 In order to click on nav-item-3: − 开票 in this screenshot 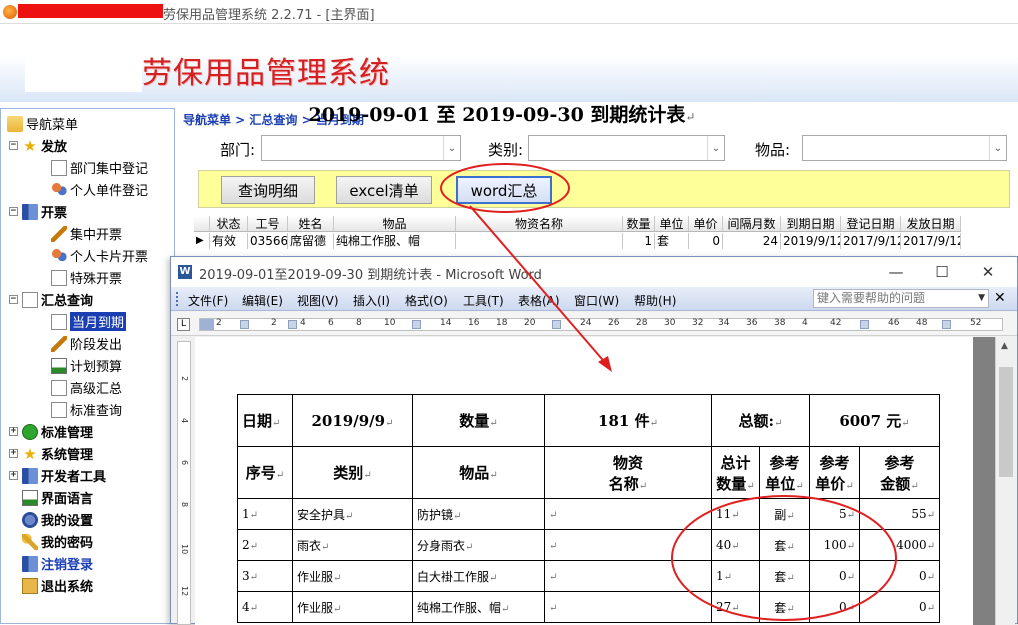, I will do `click(38, 211)`.